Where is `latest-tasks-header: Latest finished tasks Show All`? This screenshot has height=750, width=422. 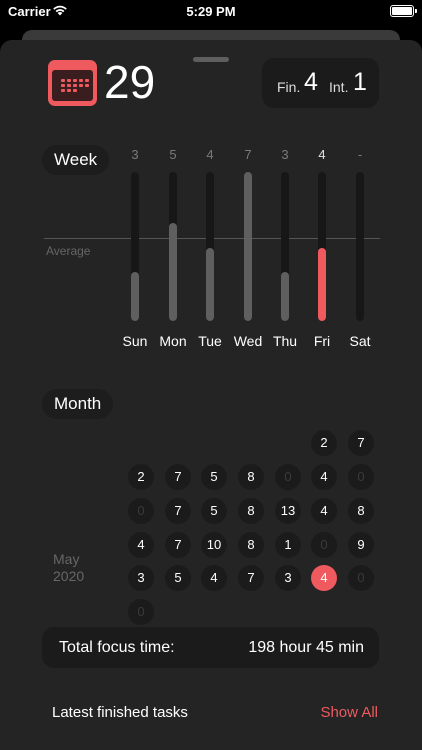 latest-tasks-header: Latest finished tasks Show All is located at coordinates (215, 714).